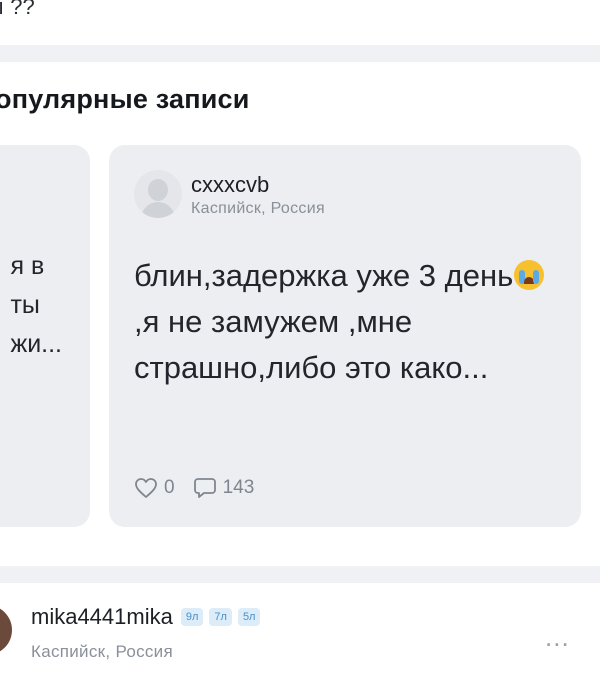  What do you see at coordinates (230, 185) in the screenshot?
I see `post-author-username: cxxxcvb` at bounding box center [230, 185].